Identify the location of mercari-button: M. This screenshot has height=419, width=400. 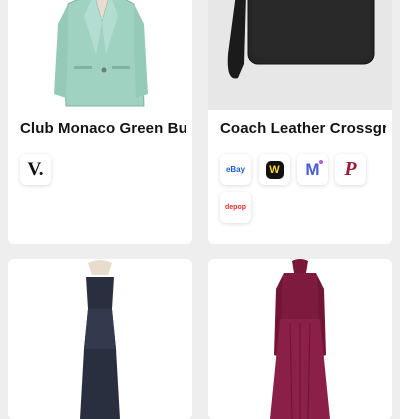
(312, 169).